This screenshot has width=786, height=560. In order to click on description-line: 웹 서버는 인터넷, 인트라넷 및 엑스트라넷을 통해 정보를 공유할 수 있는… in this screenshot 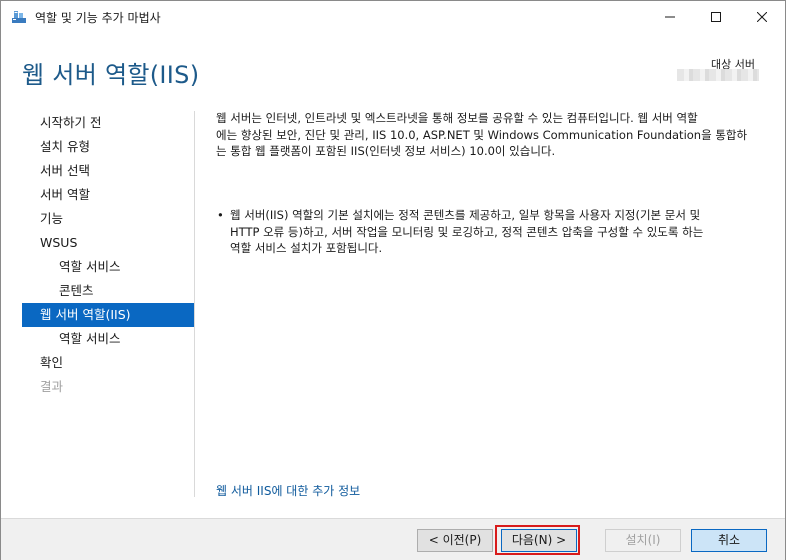, I will do `click(457, 118)`.